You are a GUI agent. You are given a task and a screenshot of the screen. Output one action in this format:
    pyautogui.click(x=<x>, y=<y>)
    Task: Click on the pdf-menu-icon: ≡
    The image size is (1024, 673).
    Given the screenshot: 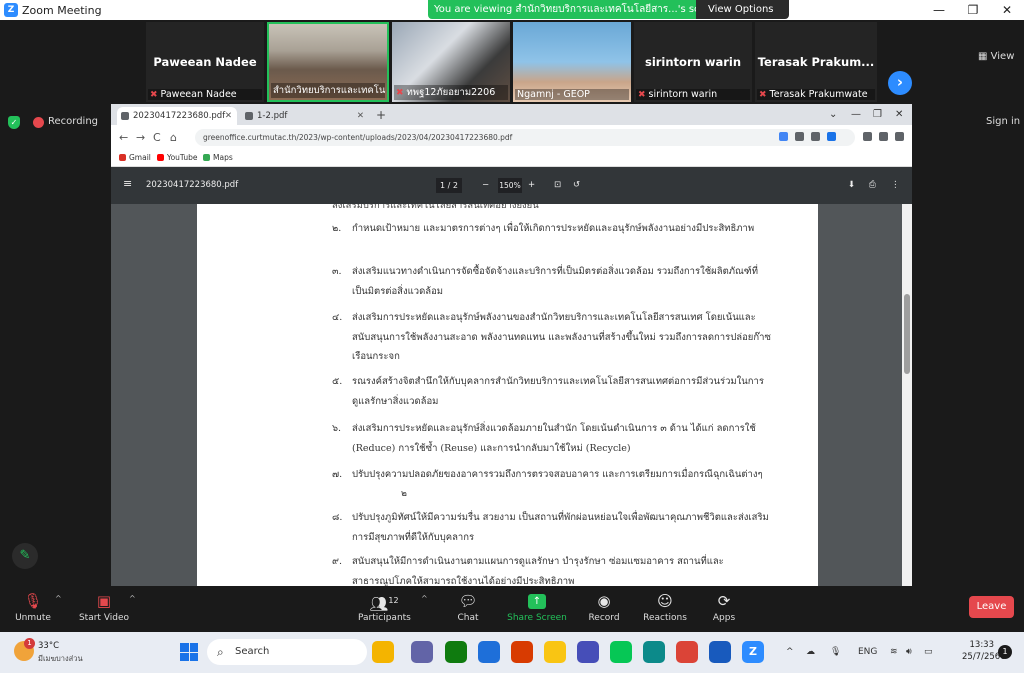 What is the action you would take?
    pyautogui.click(x=127, y=183)
    